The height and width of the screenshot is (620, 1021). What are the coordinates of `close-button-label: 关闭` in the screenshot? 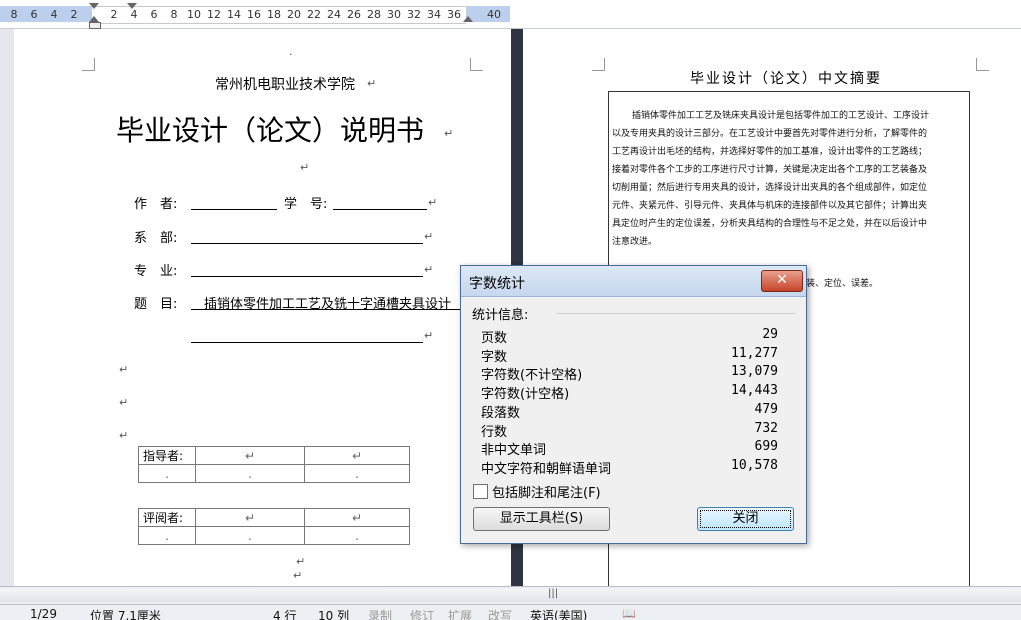 It's located at (745, 518).